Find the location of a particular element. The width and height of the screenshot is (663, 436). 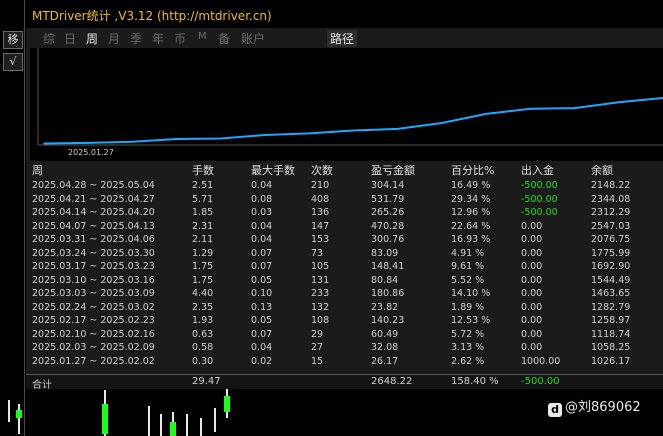

check-button: √ is located at coordinates (13, 62).